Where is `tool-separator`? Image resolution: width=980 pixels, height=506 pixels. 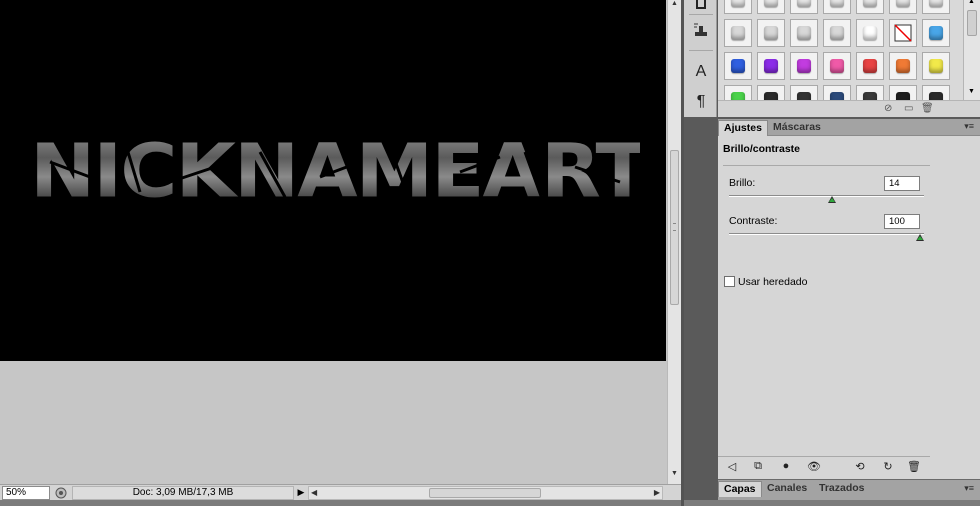
tool-separator is located at coordinates (701, 14).